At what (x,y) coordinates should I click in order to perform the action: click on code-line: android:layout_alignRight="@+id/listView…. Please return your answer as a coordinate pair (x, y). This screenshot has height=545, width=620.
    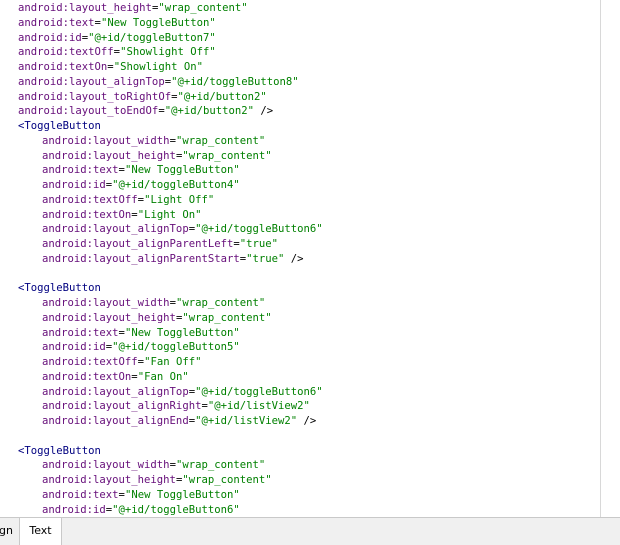
    Looking at the image, I should click on (300, 406).